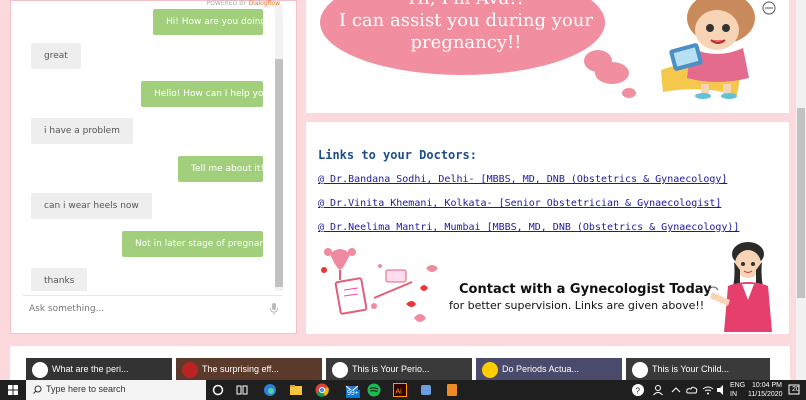  What do you see at coordinates (629, 93) in the screenshot?
I see `speech-cloud-dot` at bounding box center [629, 93].